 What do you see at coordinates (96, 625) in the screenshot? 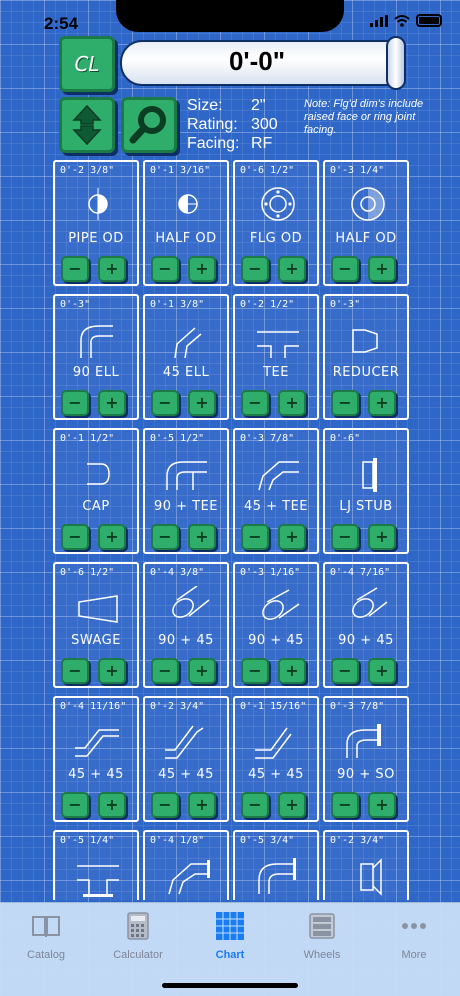
I see `fitting-card: 0'-6 1/2" SWAGE − +` at bounding box center [96, 625].